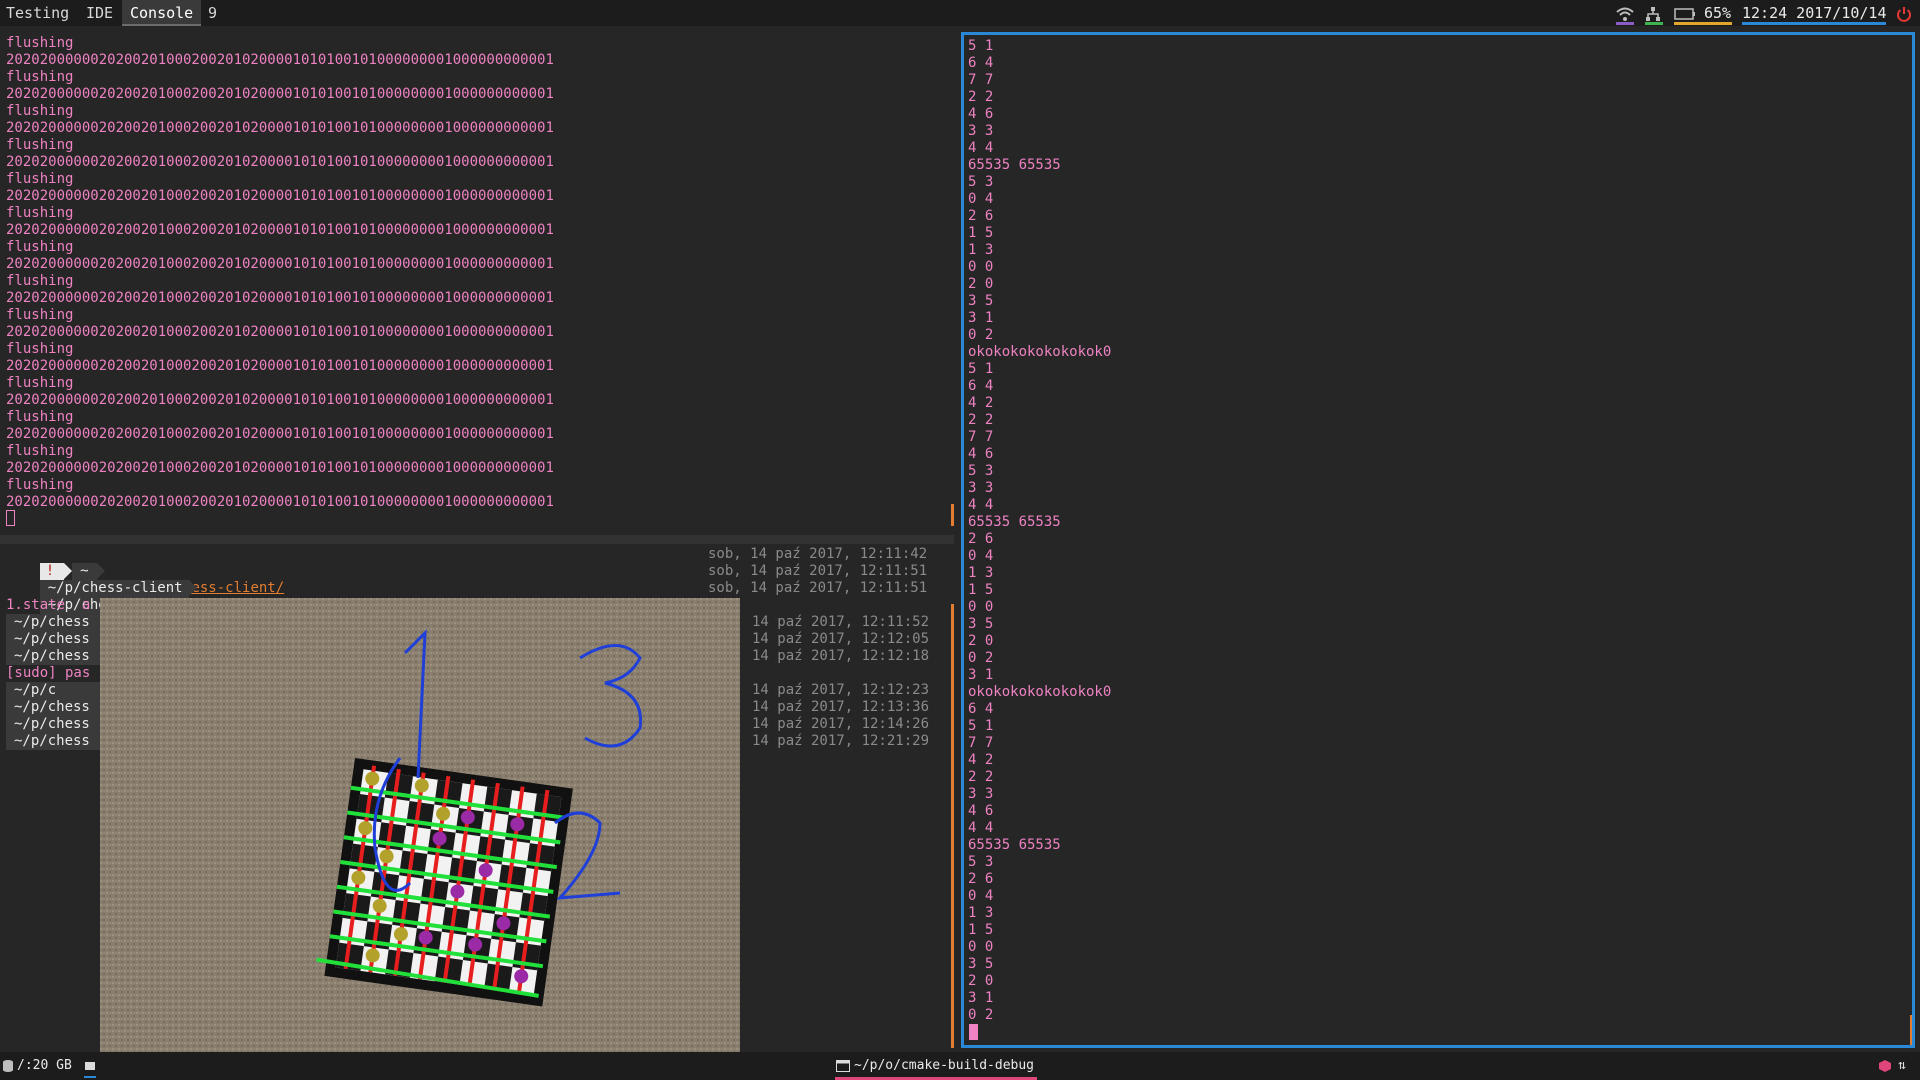  I want to click on app-tray-icon, so click(1885, 1066).